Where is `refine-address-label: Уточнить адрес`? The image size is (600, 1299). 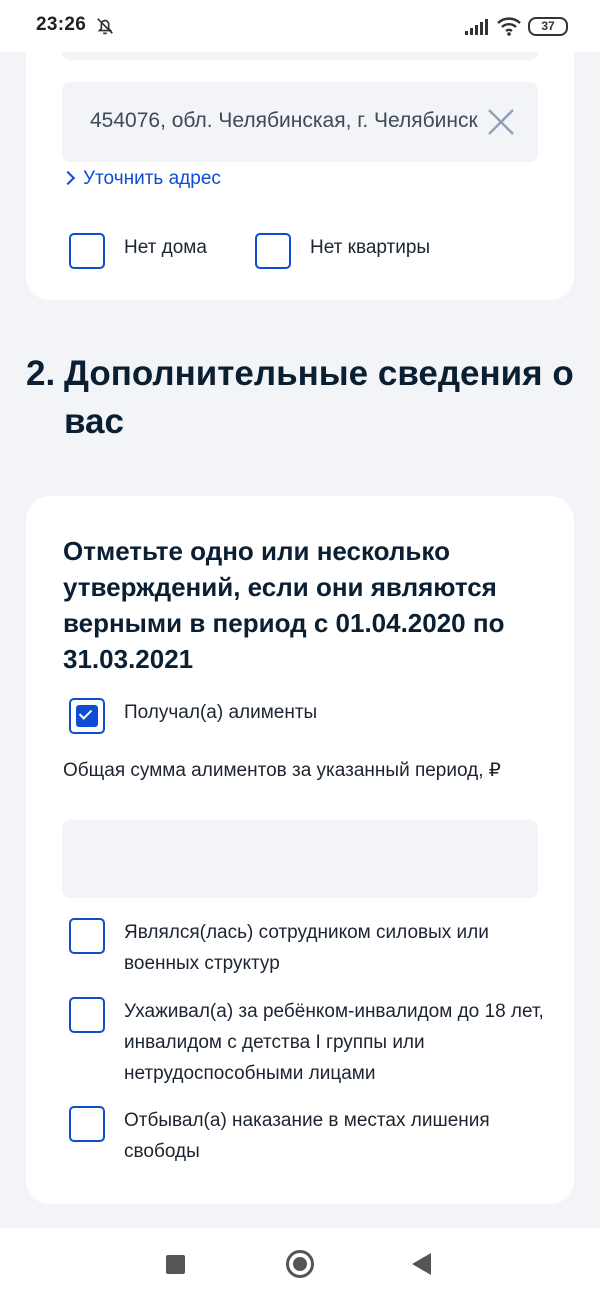 refine-address-label: Уточнить адрес is located at coordinates (152, 178).